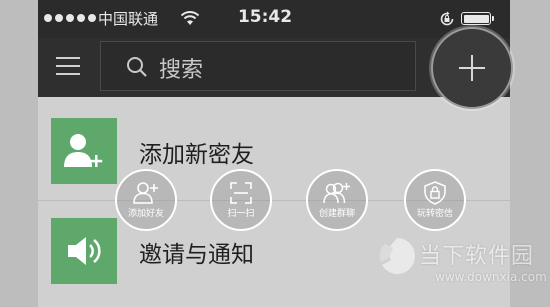  I want to click on create-group-action-button: 创建群聊, so click(337, 200).